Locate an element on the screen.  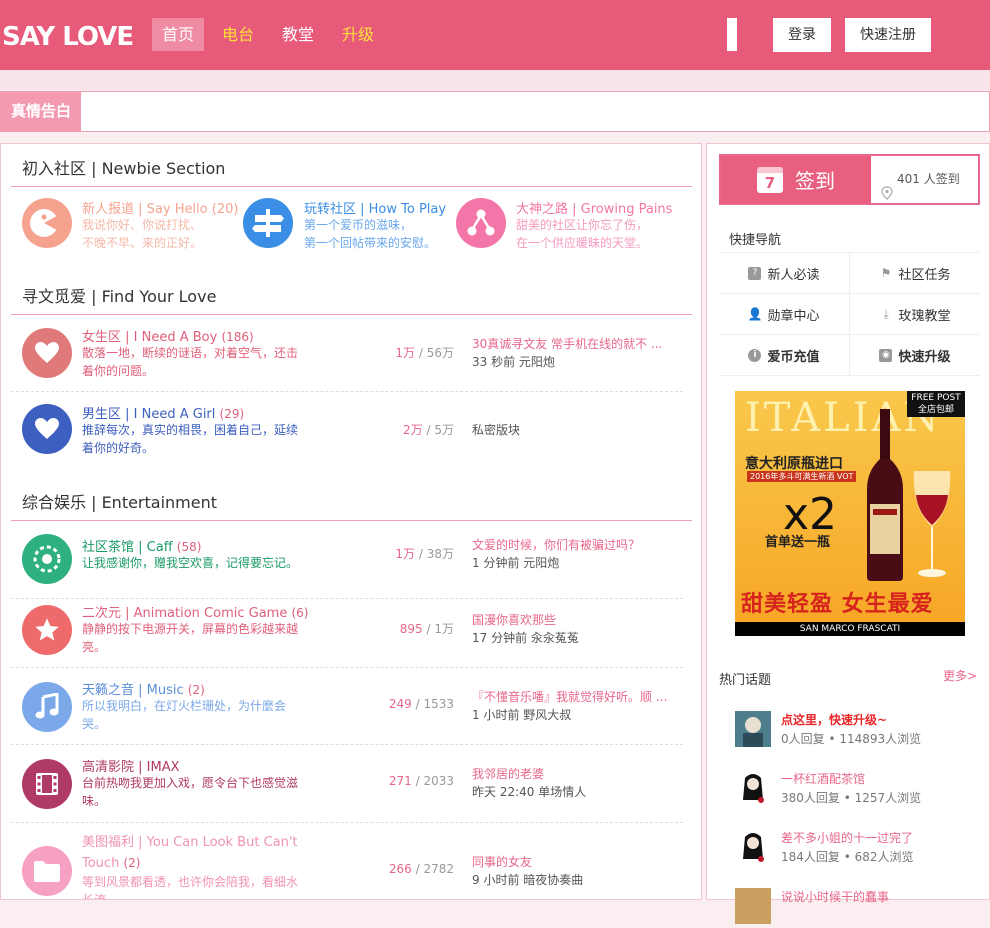
last-post-info: 昨天 22:40 单场情人 is located at coordinates (529, 792).